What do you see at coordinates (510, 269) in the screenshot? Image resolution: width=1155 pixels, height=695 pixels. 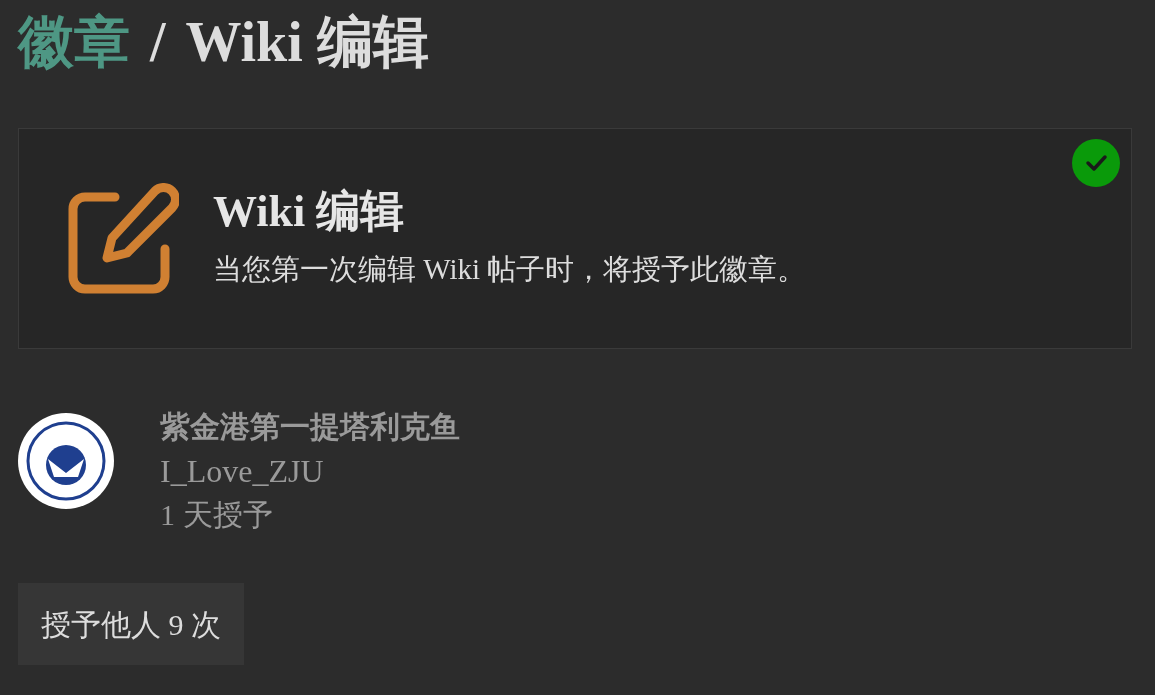 I see `badge-description: 当您第一次编辑 Wiki 帖子时，将授予此徽章。` at bounding box center [510, 269].